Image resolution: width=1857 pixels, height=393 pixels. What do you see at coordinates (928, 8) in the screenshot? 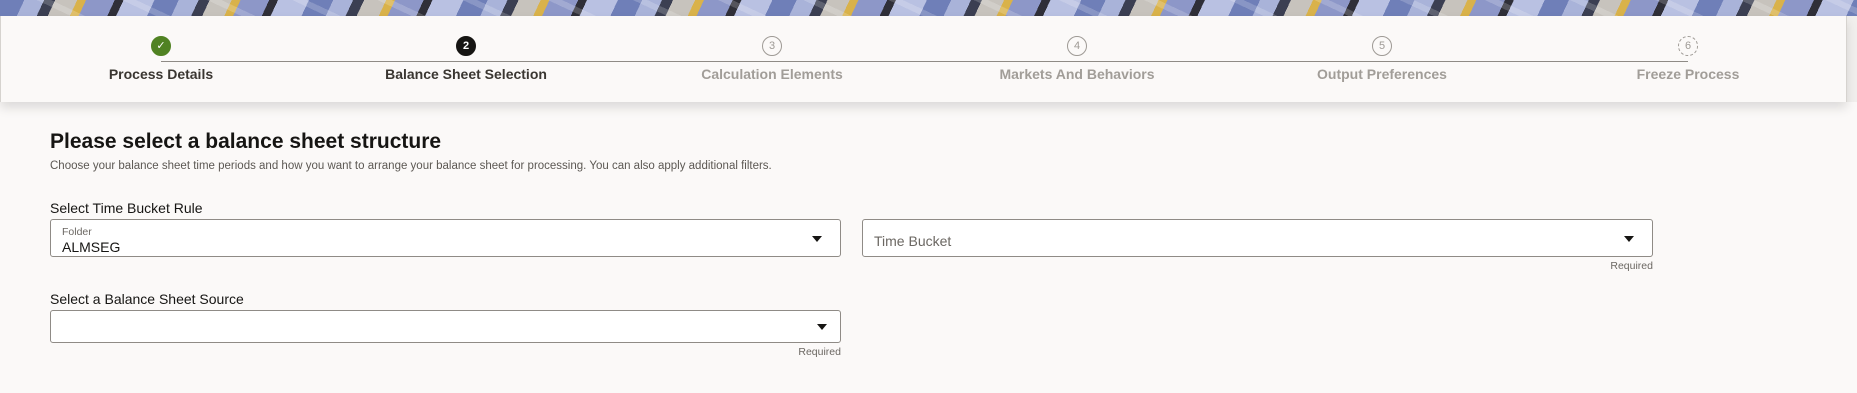
I see `header-banner-decoration` at bounding box center [928, 8].